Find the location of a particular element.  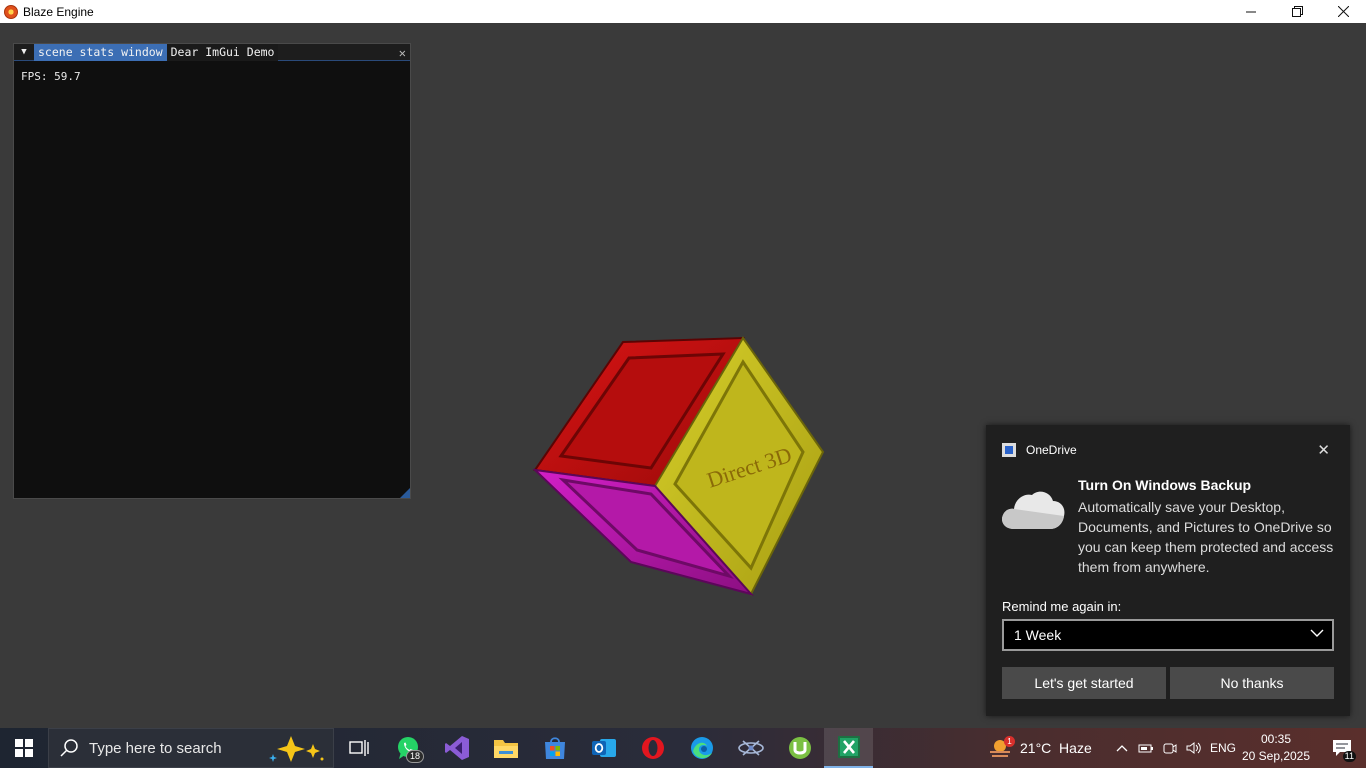

taskbar-app-game is located at coordinates (750, 748).